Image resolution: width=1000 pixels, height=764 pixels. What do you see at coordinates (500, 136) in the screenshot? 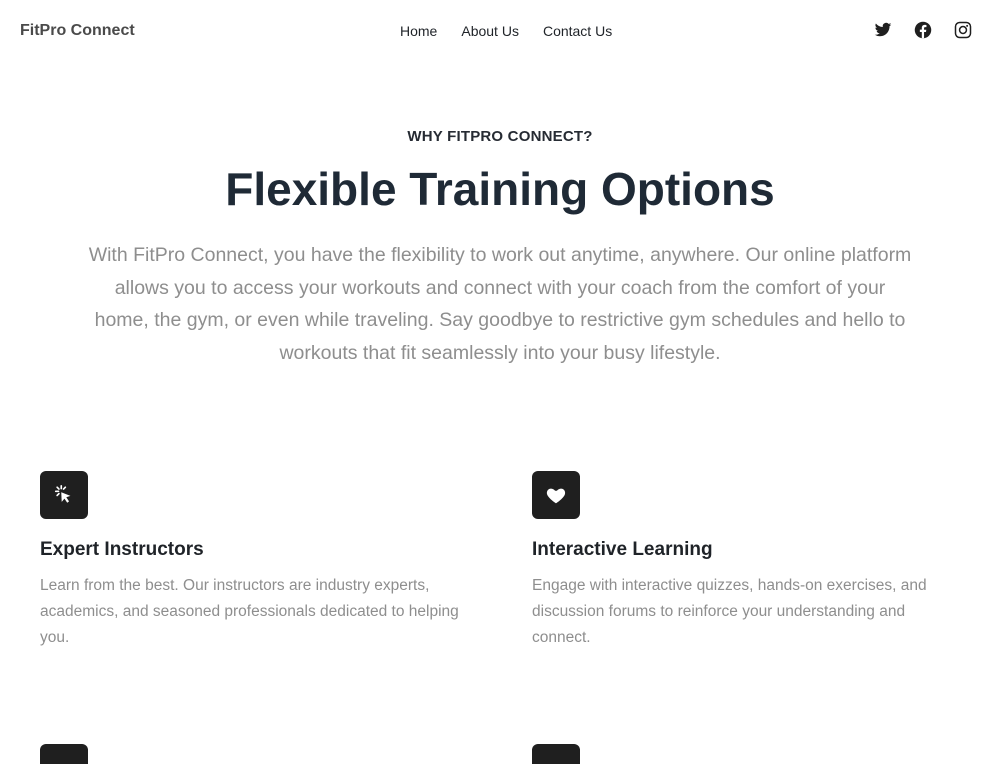
I see `section-eyebrow: WHY FITPRO CONNECT?` at bounding box center [500, 136].